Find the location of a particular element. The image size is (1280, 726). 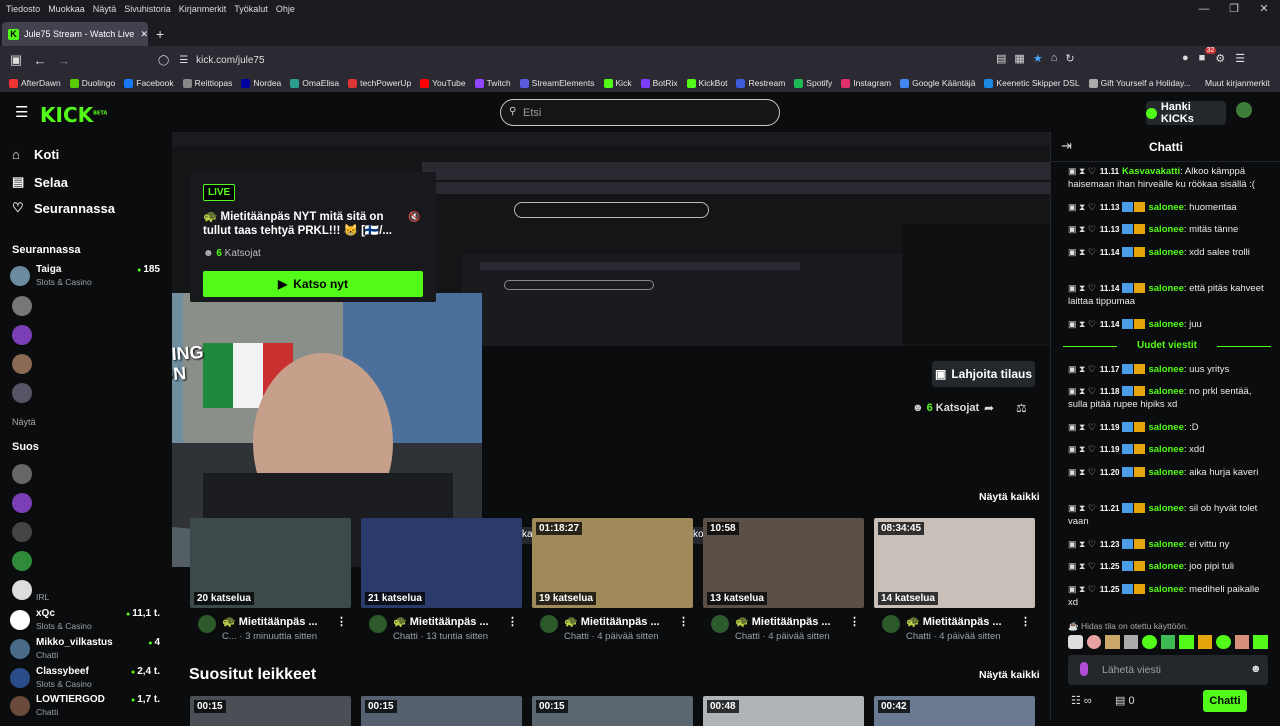

home-icon: ⌂ is located at coordinates (1054, 58).